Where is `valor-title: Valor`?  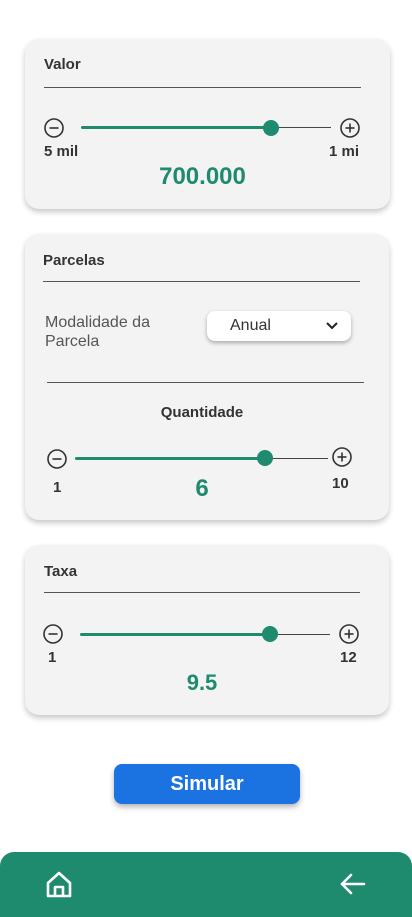
valor-title: Valor is located at coordinates (62, 64).